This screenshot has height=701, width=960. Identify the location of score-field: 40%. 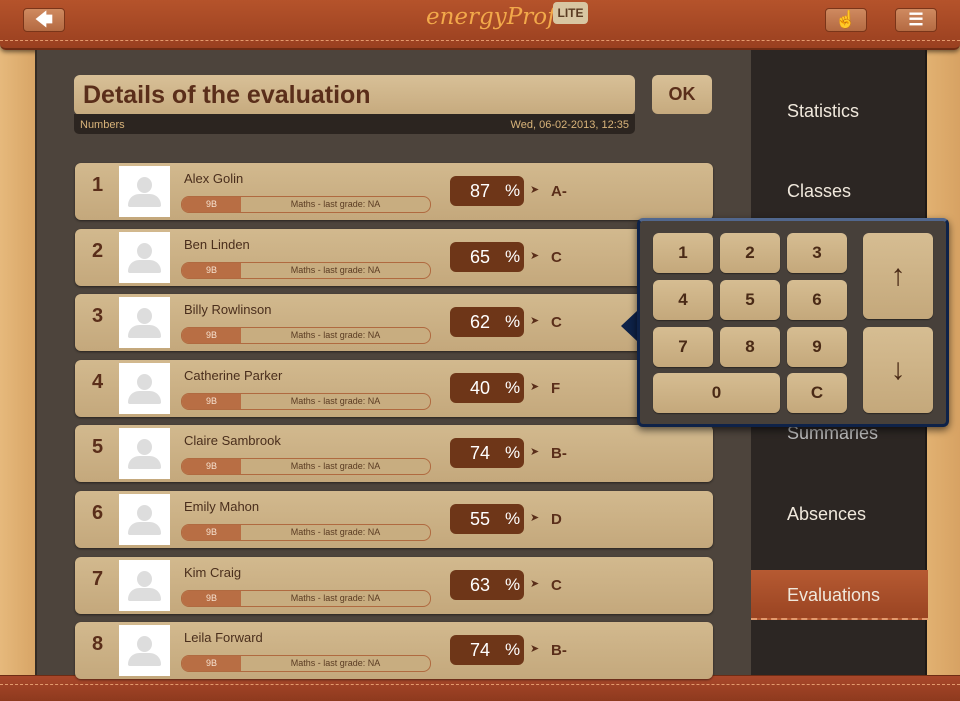
(487, 387).